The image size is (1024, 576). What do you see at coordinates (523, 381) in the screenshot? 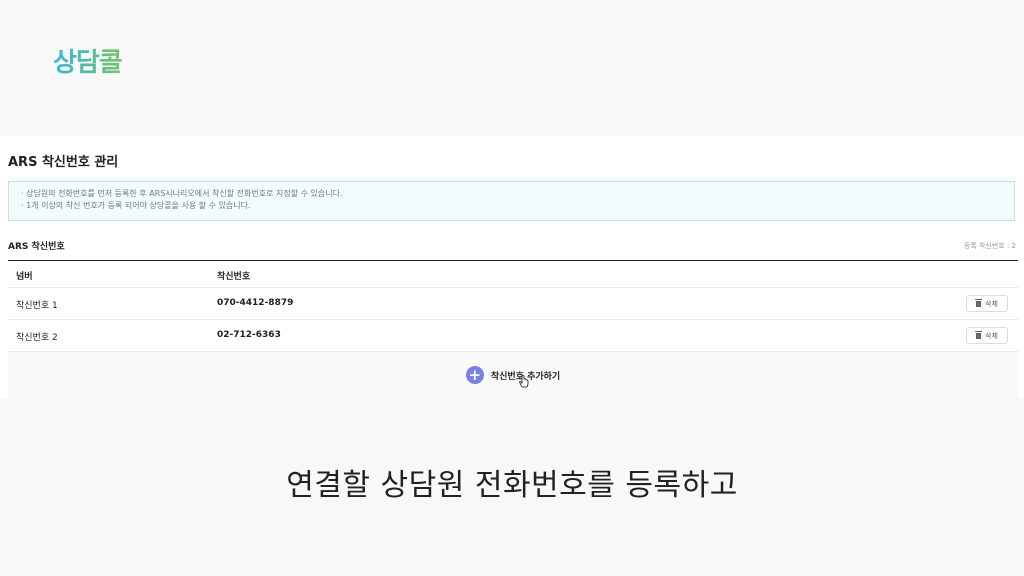
I see `hand-cursor-icon` at bounding box center [523, 381].